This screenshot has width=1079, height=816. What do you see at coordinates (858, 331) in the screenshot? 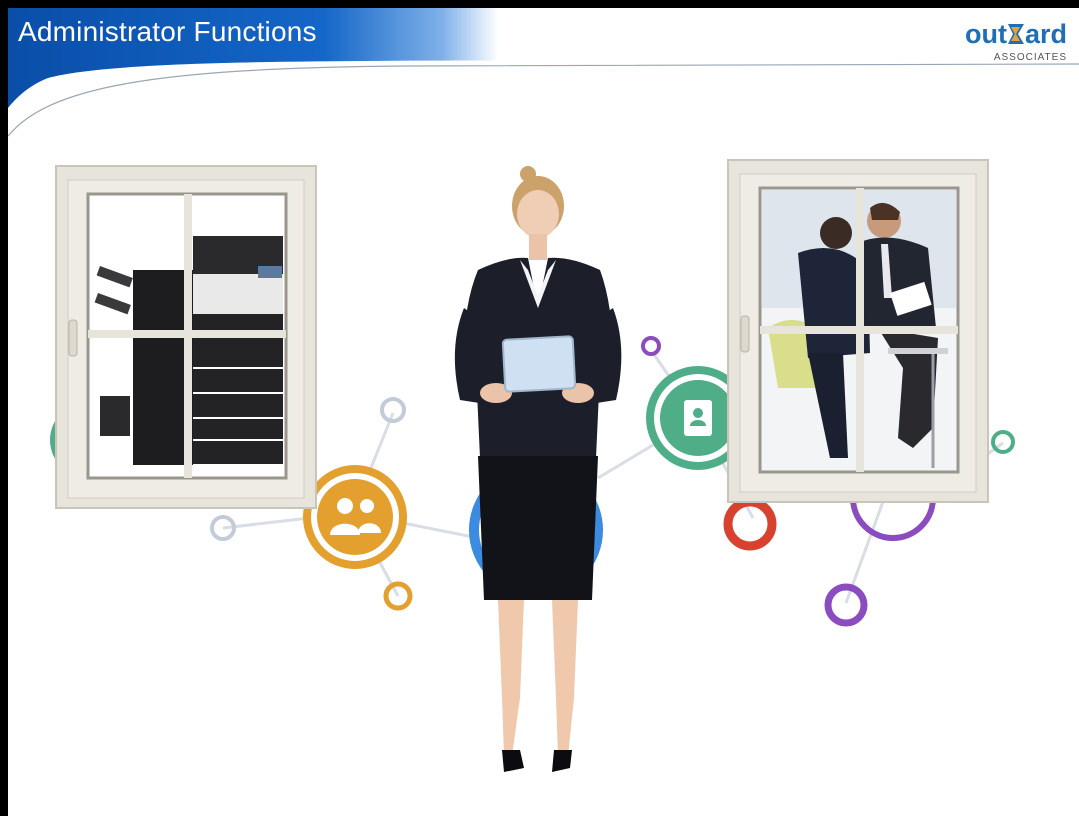
I see `window-meeting` at bounding box center [858, 331].